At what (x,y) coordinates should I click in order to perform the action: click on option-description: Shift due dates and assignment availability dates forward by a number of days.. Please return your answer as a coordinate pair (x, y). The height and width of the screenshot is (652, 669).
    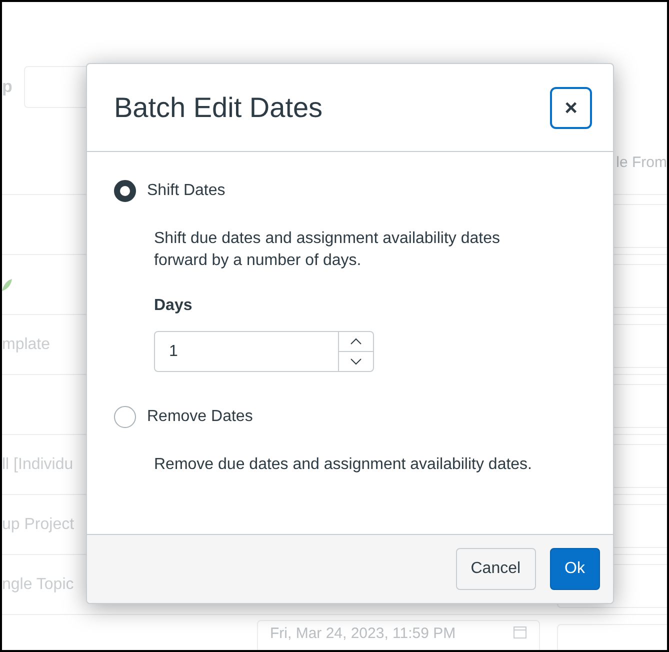
    Looking at the image, I should click on (327, 250).